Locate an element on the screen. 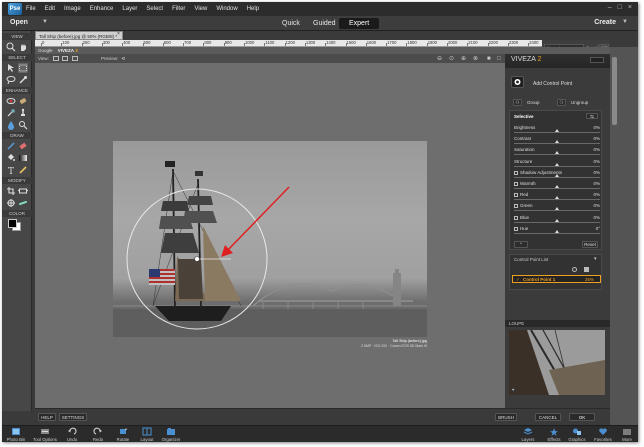 This screenshot has width=644, height=447. recompose-tool-icon is located at coordinates (23, 191).